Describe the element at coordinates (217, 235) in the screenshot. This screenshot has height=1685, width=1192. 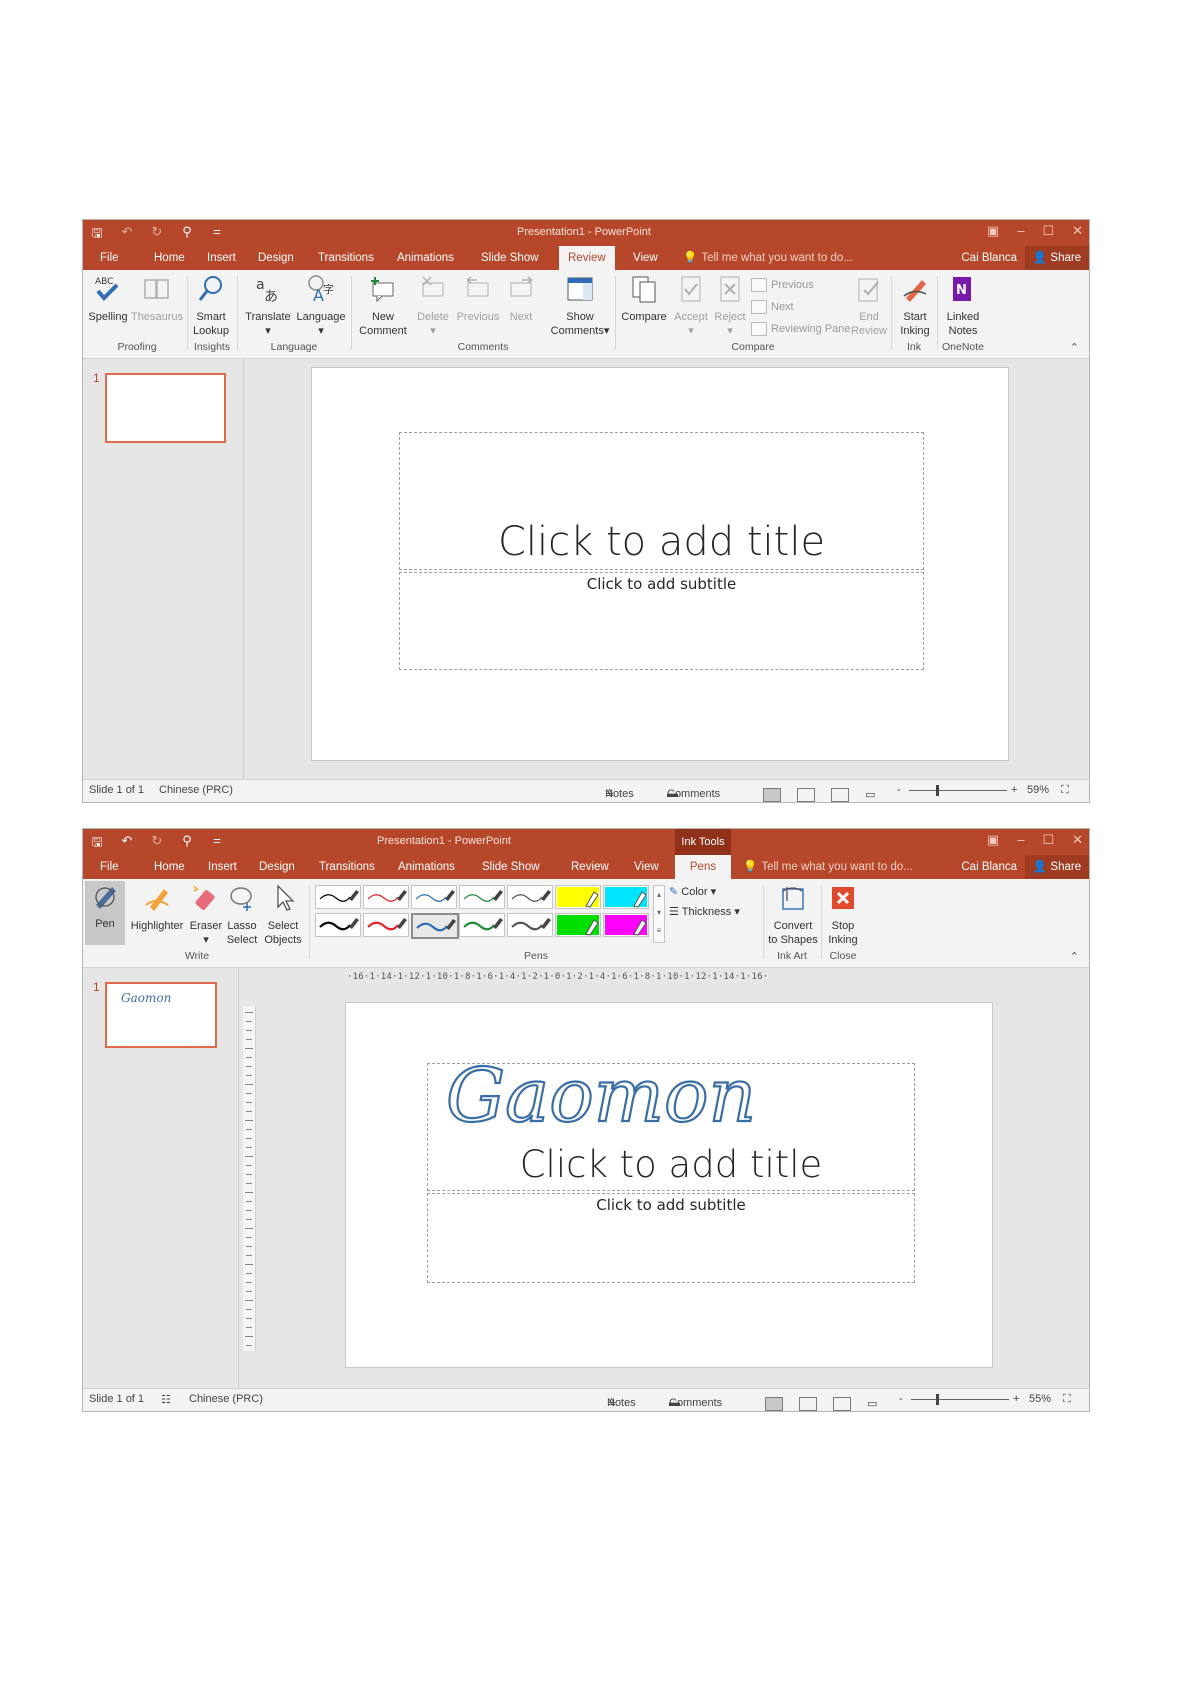
I see `customize-qat-icon: =` at that location.